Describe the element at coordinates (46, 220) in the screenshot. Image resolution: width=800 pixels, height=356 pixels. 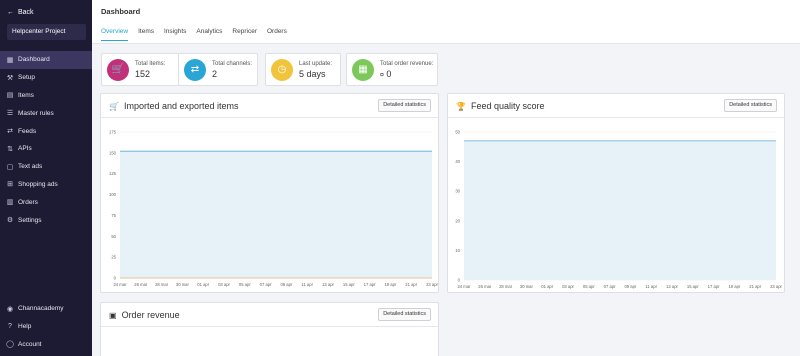
I see `sidebar-item-settings: ⚙ Settings` at that location.